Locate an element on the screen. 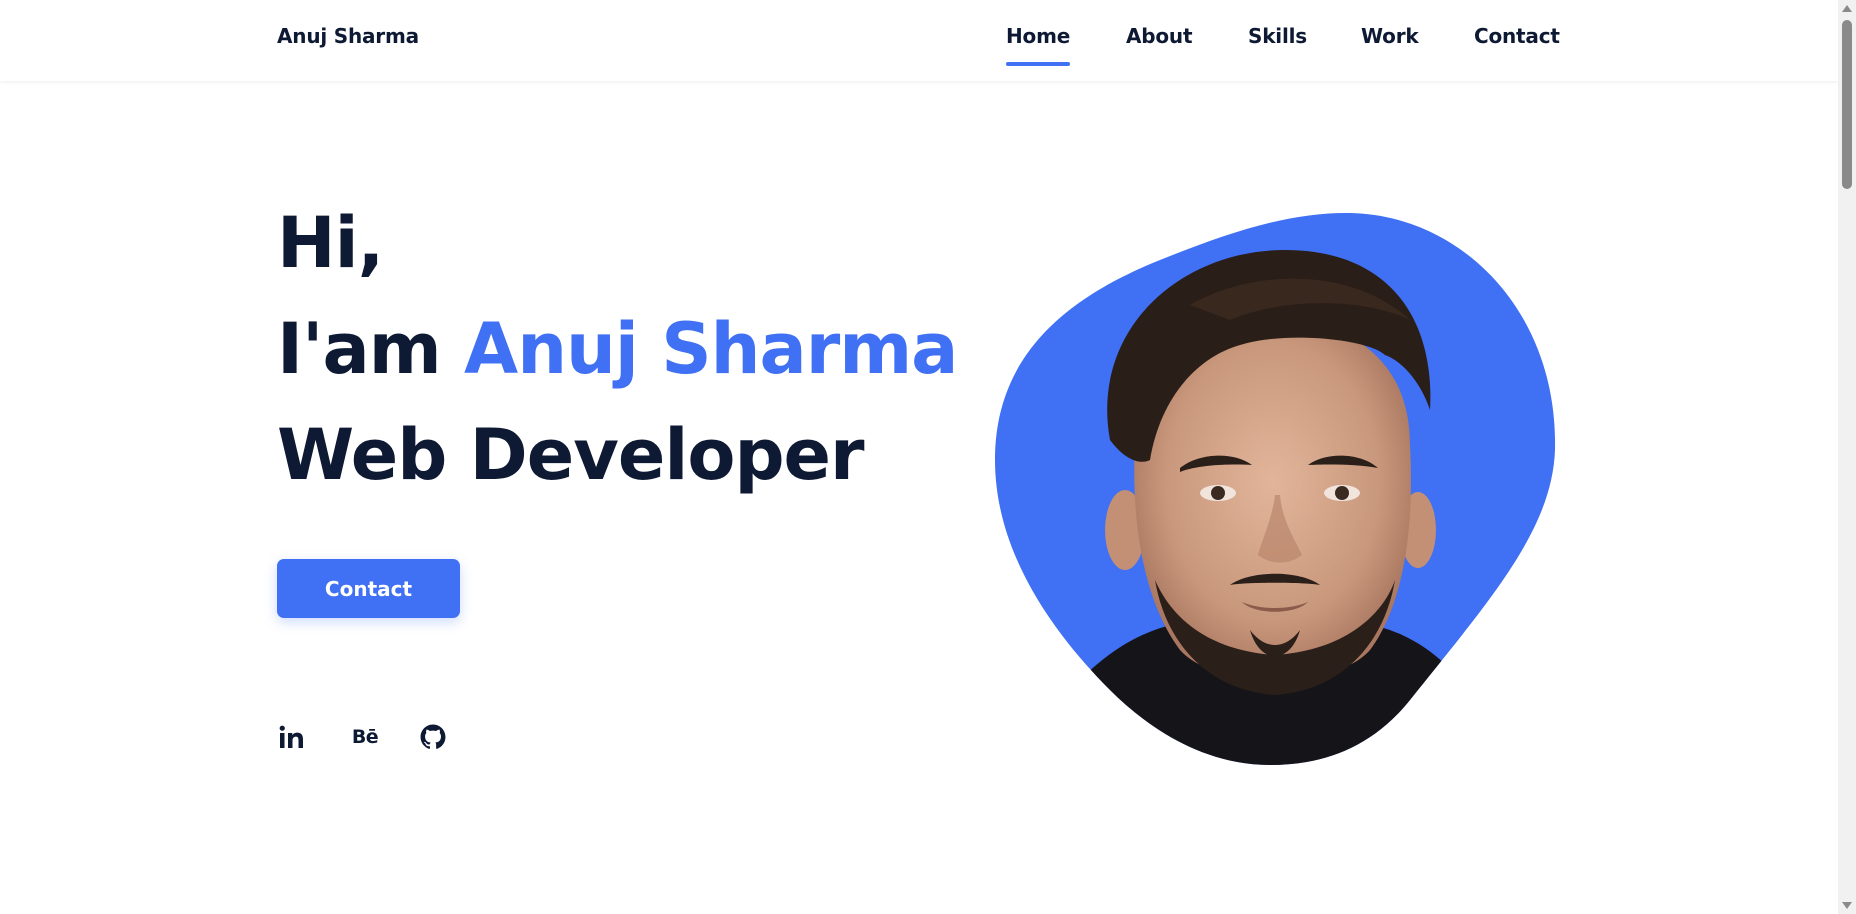 The height and width of the screenshot is (914, 1856). github-link is located at coordinates (433, 737).